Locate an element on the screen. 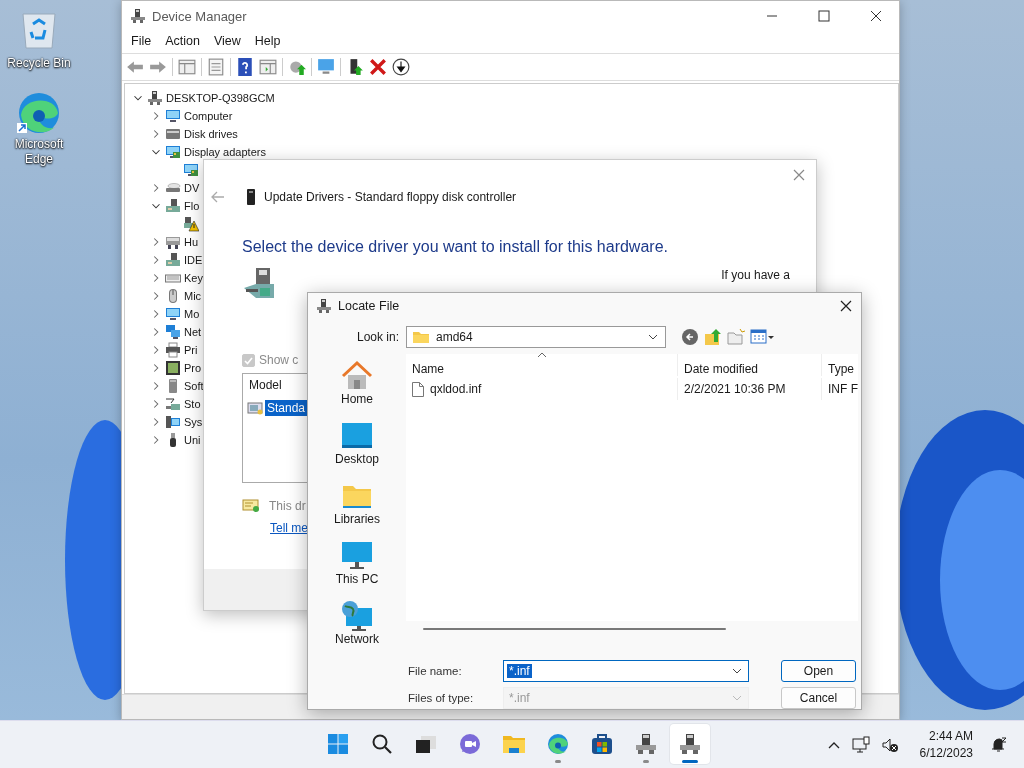 The height and width of the screenshot is (768, 1024). driver-icon is located at coordinates (255, 408).